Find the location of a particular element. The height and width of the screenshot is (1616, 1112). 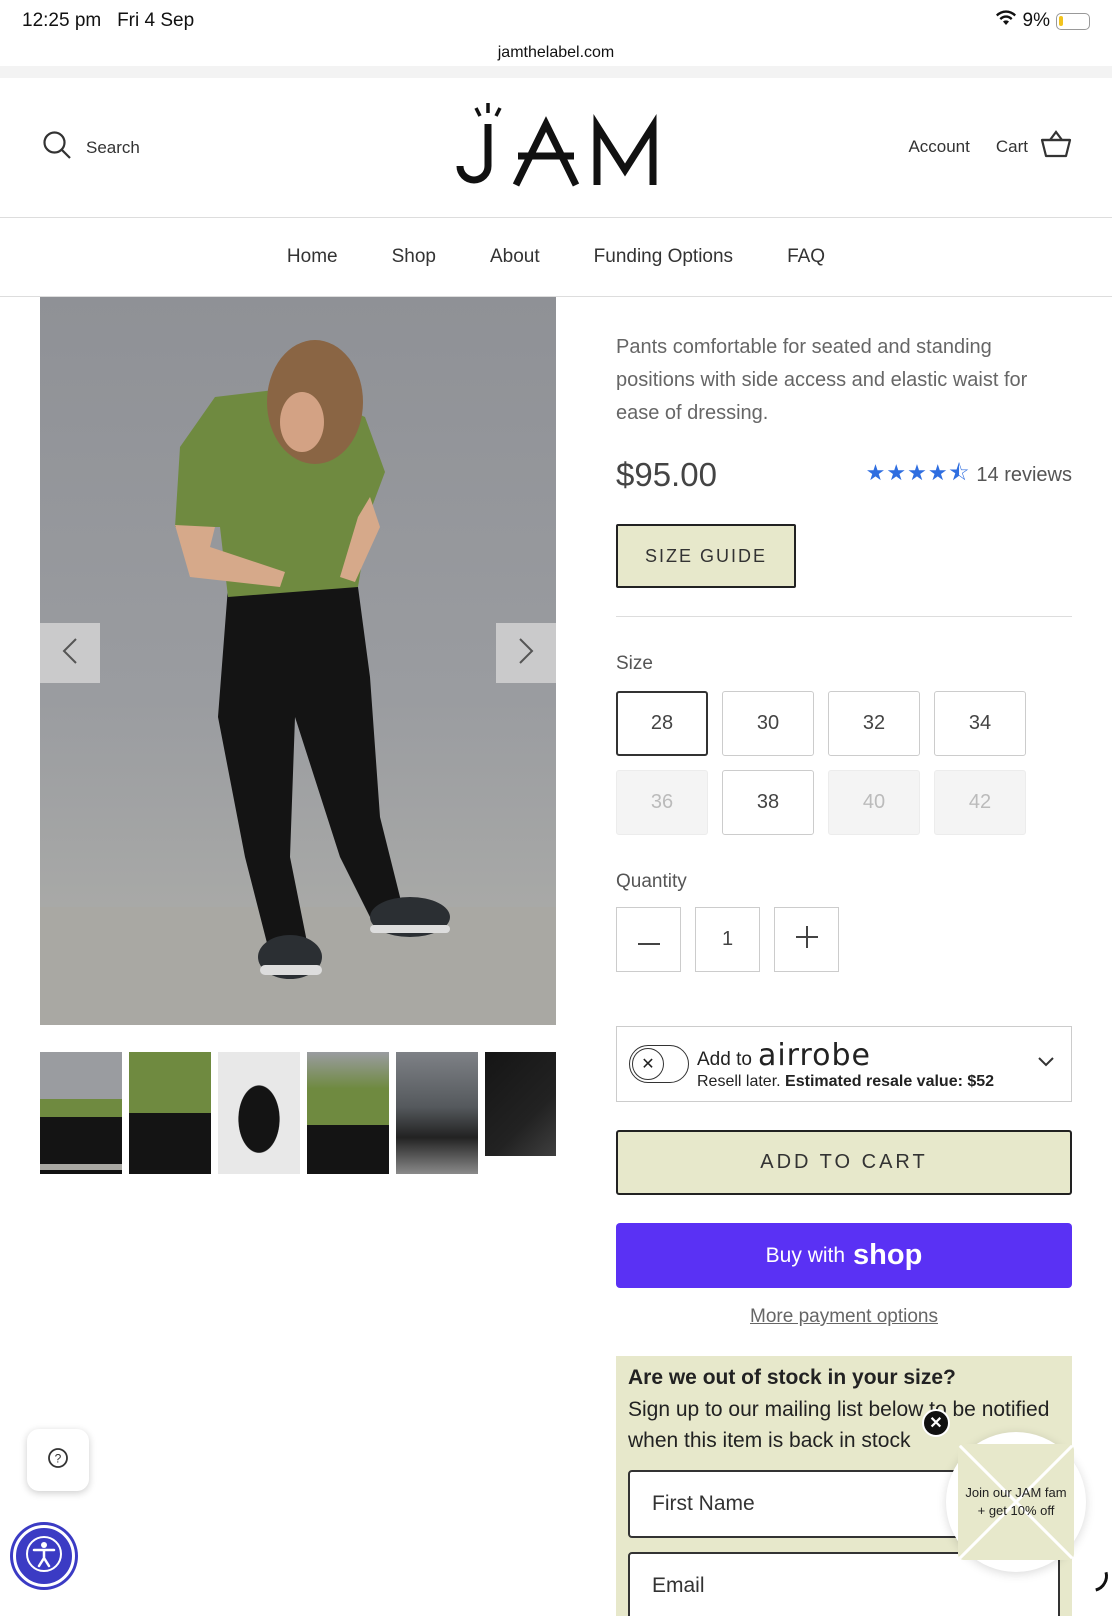

main-nav: Home Shop About Funding Options FAQ is located at coordinates (556, 257).